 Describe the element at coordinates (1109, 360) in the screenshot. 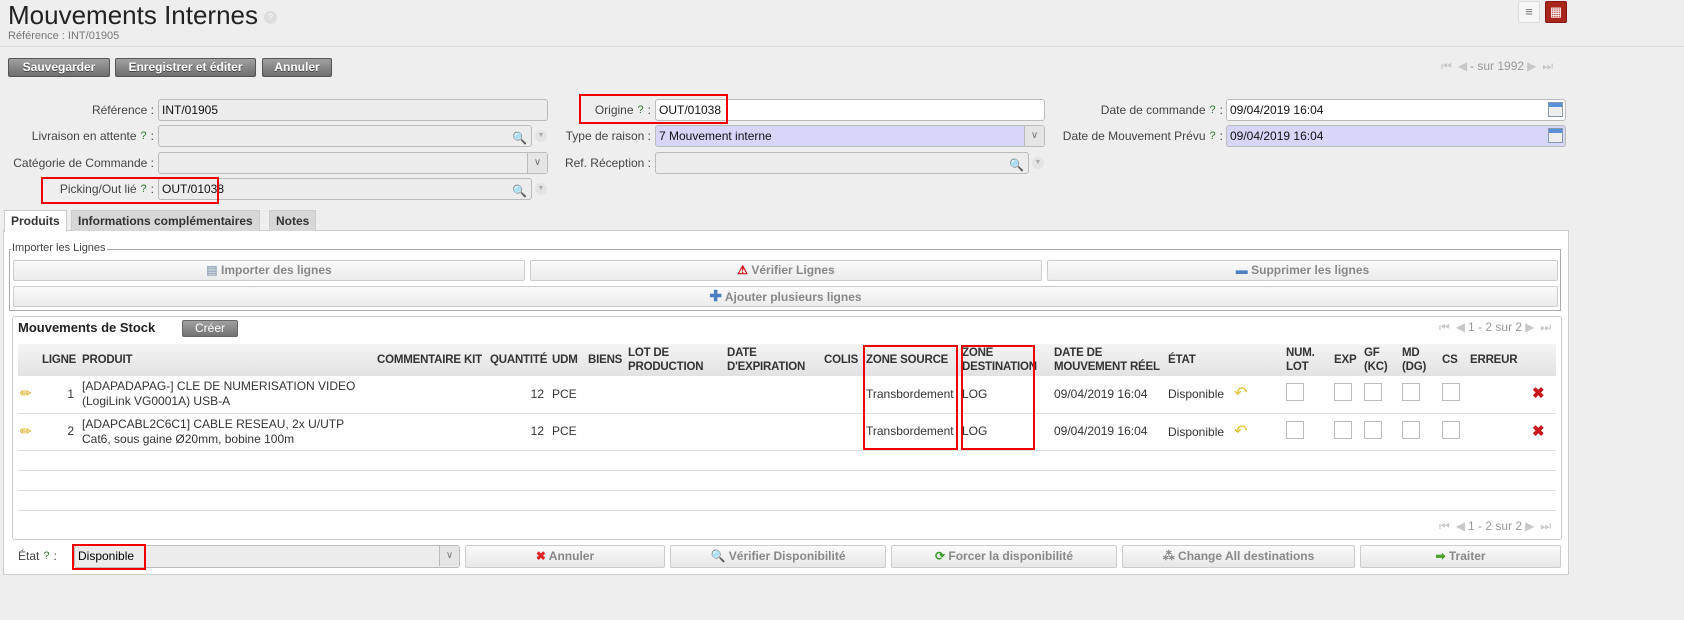

I see `col-date-mvt: DATE DE MOUVEMENT RÉEL` at that location.